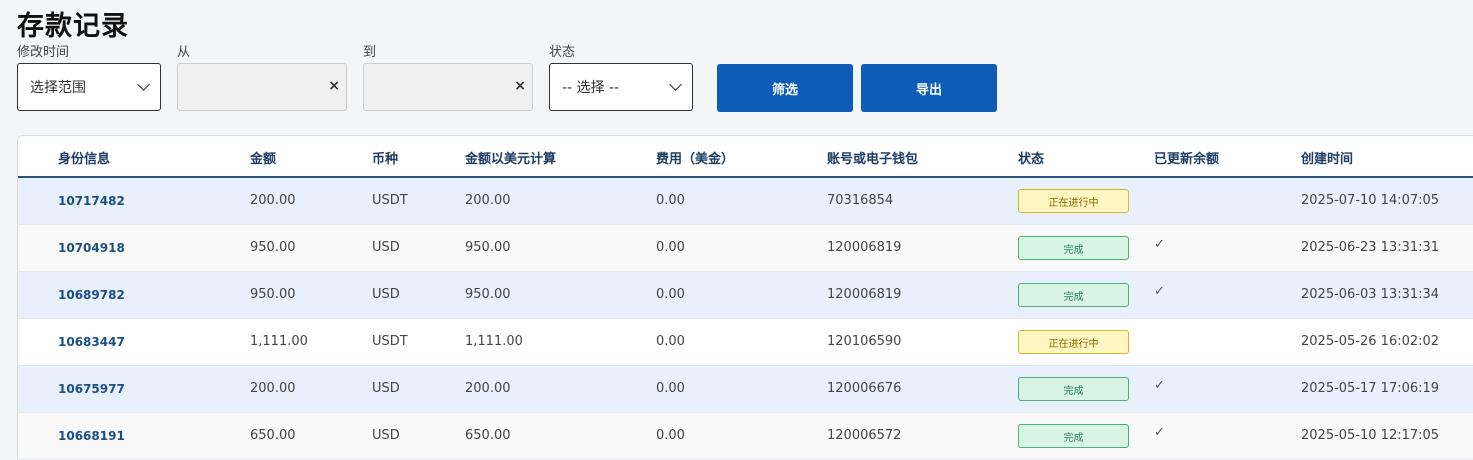 This screenshot has height=460, width=1473. I want to click on time-range-value: 选择范围, so click(58, 88).